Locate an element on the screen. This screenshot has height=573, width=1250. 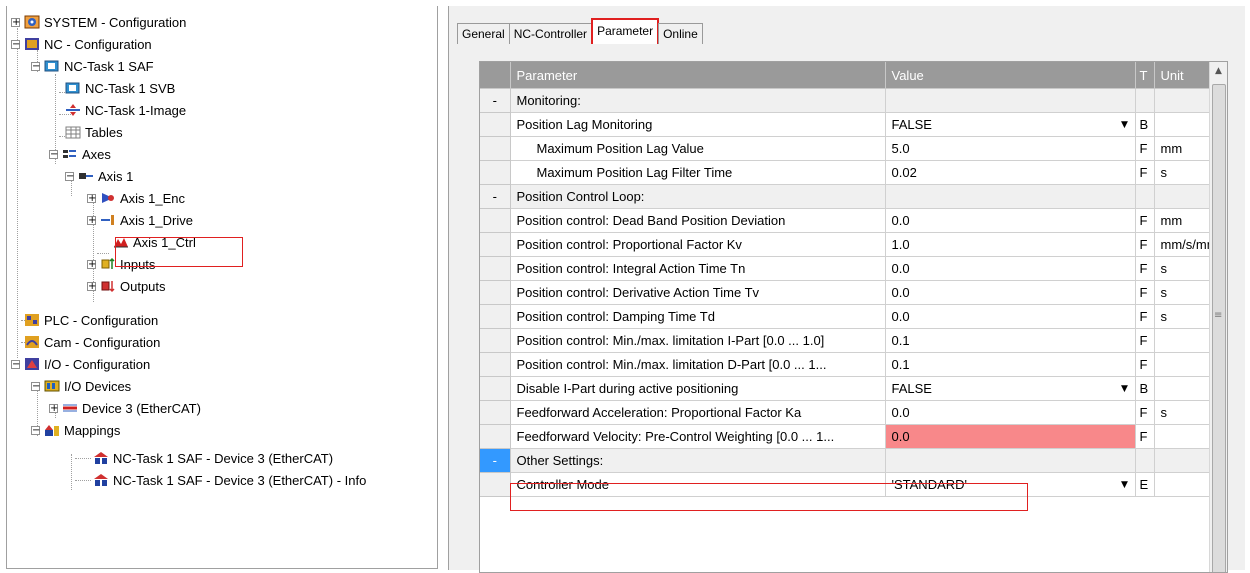
parameter-name: Position control: Proportional Factor Kv is located at coordinates (698, 244).